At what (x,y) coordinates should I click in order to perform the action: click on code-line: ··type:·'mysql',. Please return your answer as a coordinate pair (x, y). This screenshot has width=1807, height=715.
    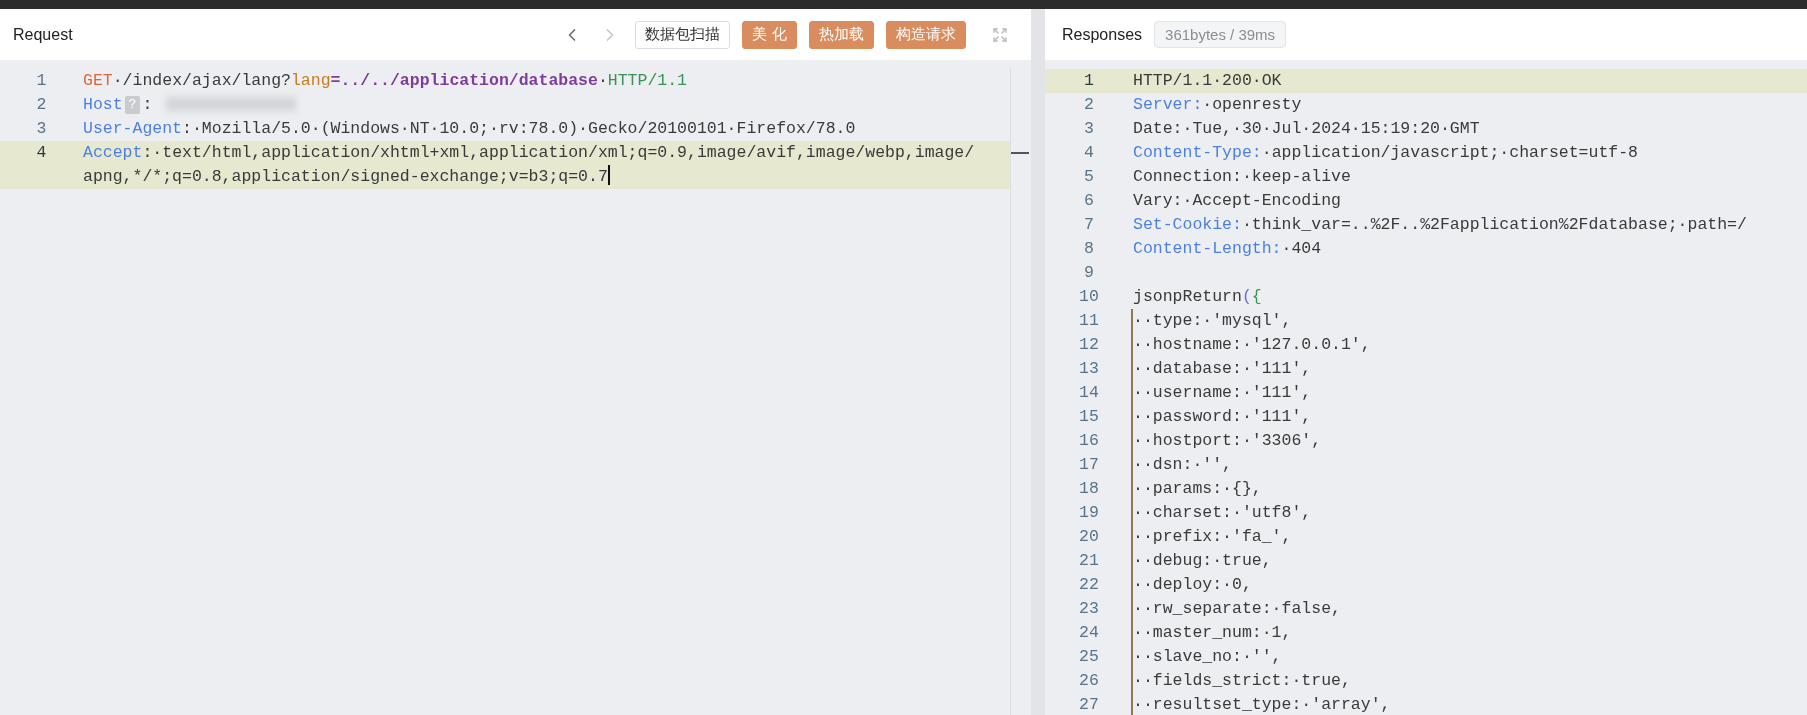
    Looking at the image, I should click on (1462, 321).